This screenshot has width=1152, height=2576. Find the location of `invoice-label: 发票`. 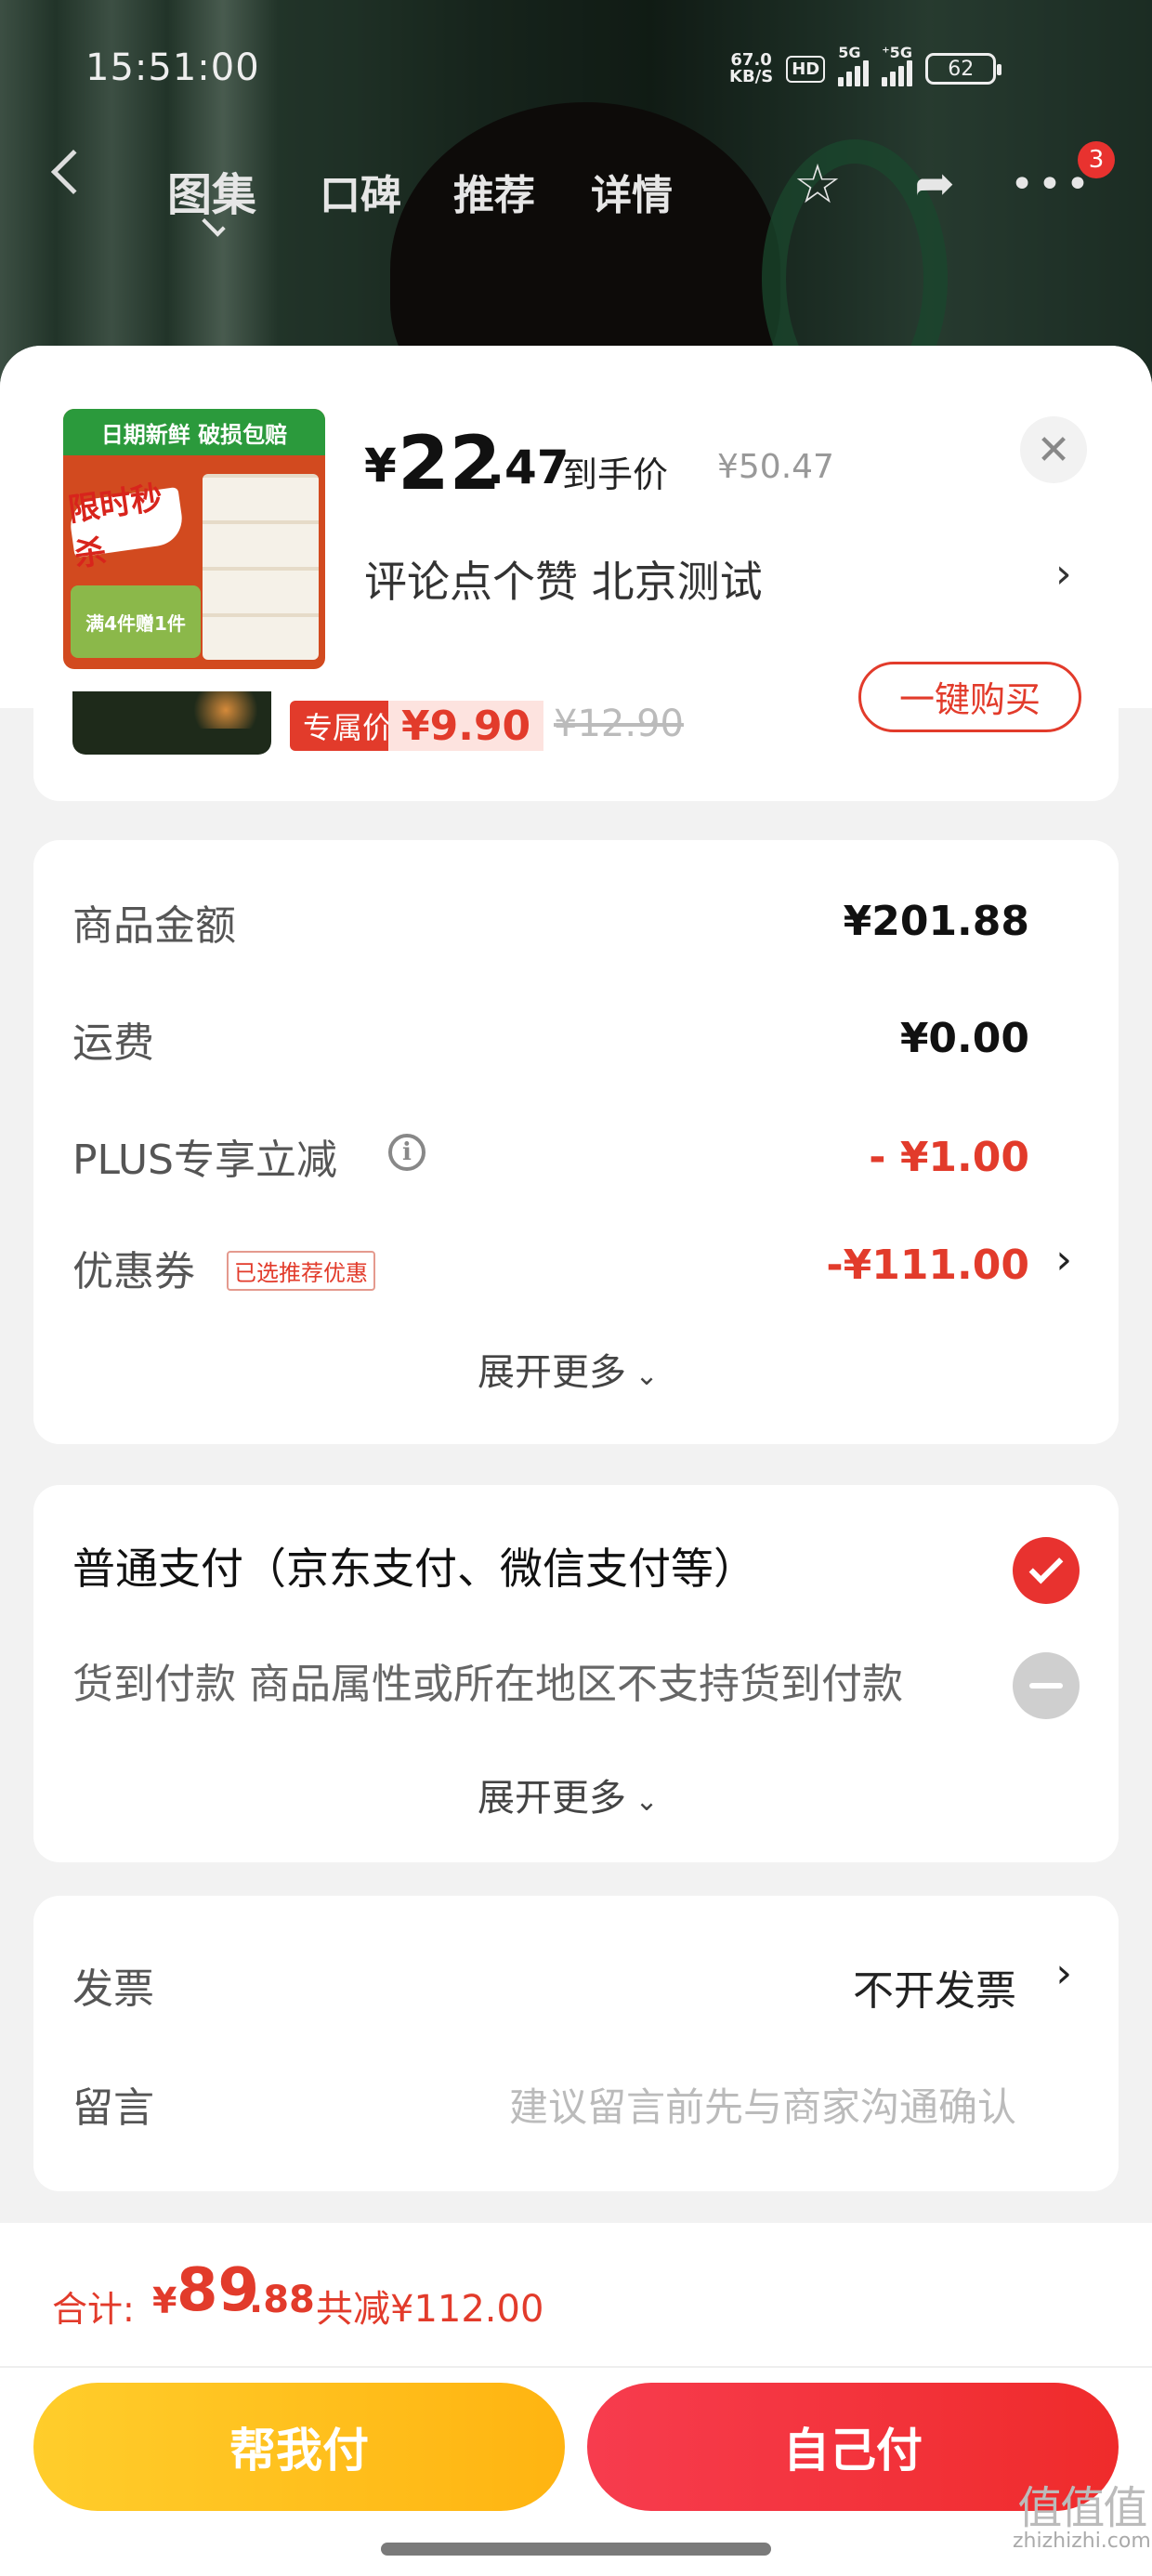

invoice-label: 发票 is located at coordinates (113, 1989).